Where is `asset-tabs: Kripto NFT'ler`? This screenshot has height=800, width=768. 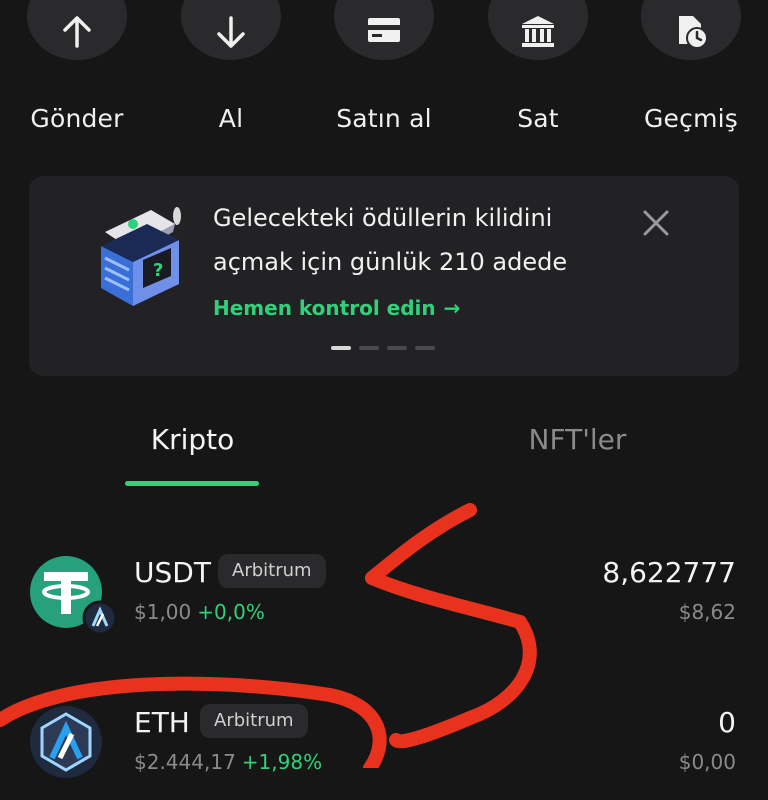 asset-tabs: Kripto NFT'ler is located at coordinates (384, 446).